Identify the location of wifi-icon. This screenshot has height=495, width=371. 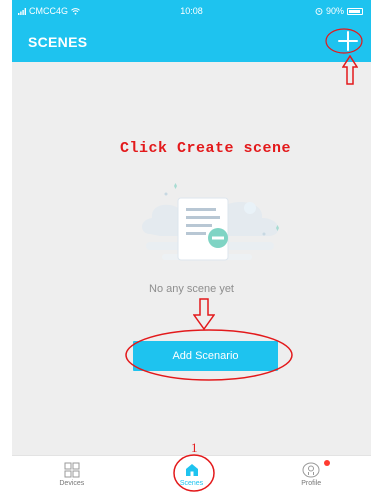
(75, 11).